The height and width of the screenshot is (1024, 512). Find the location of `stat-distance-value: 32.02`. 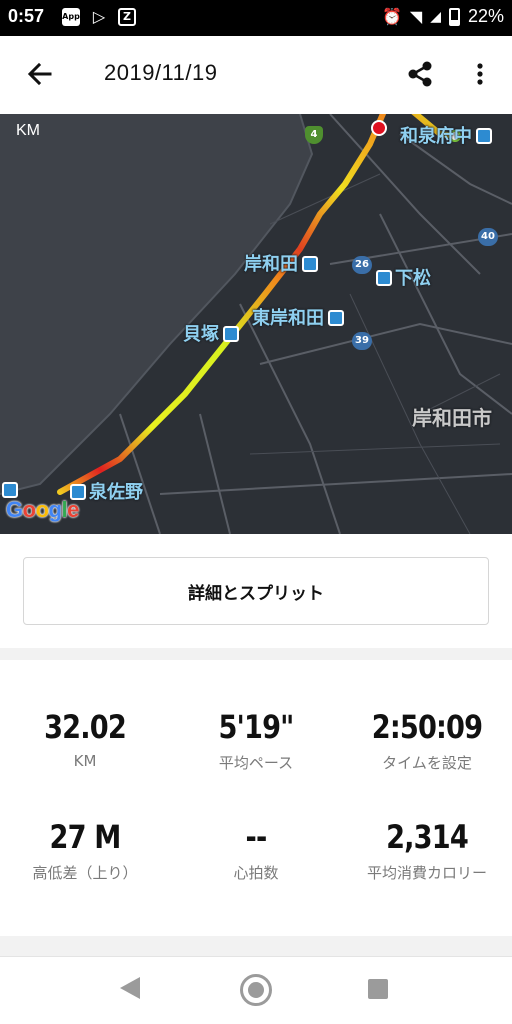

stat-distance-value: 32.02 is located at coordinates (85, 727).